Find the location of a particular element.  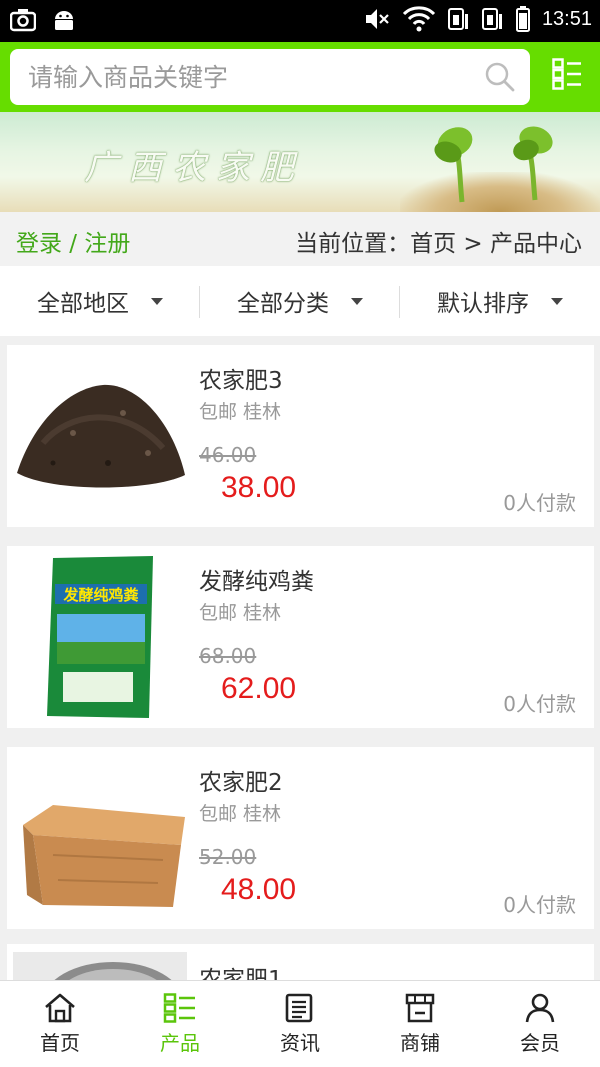

filter-sort: 默认排序 is located at coordinates (500, 301).